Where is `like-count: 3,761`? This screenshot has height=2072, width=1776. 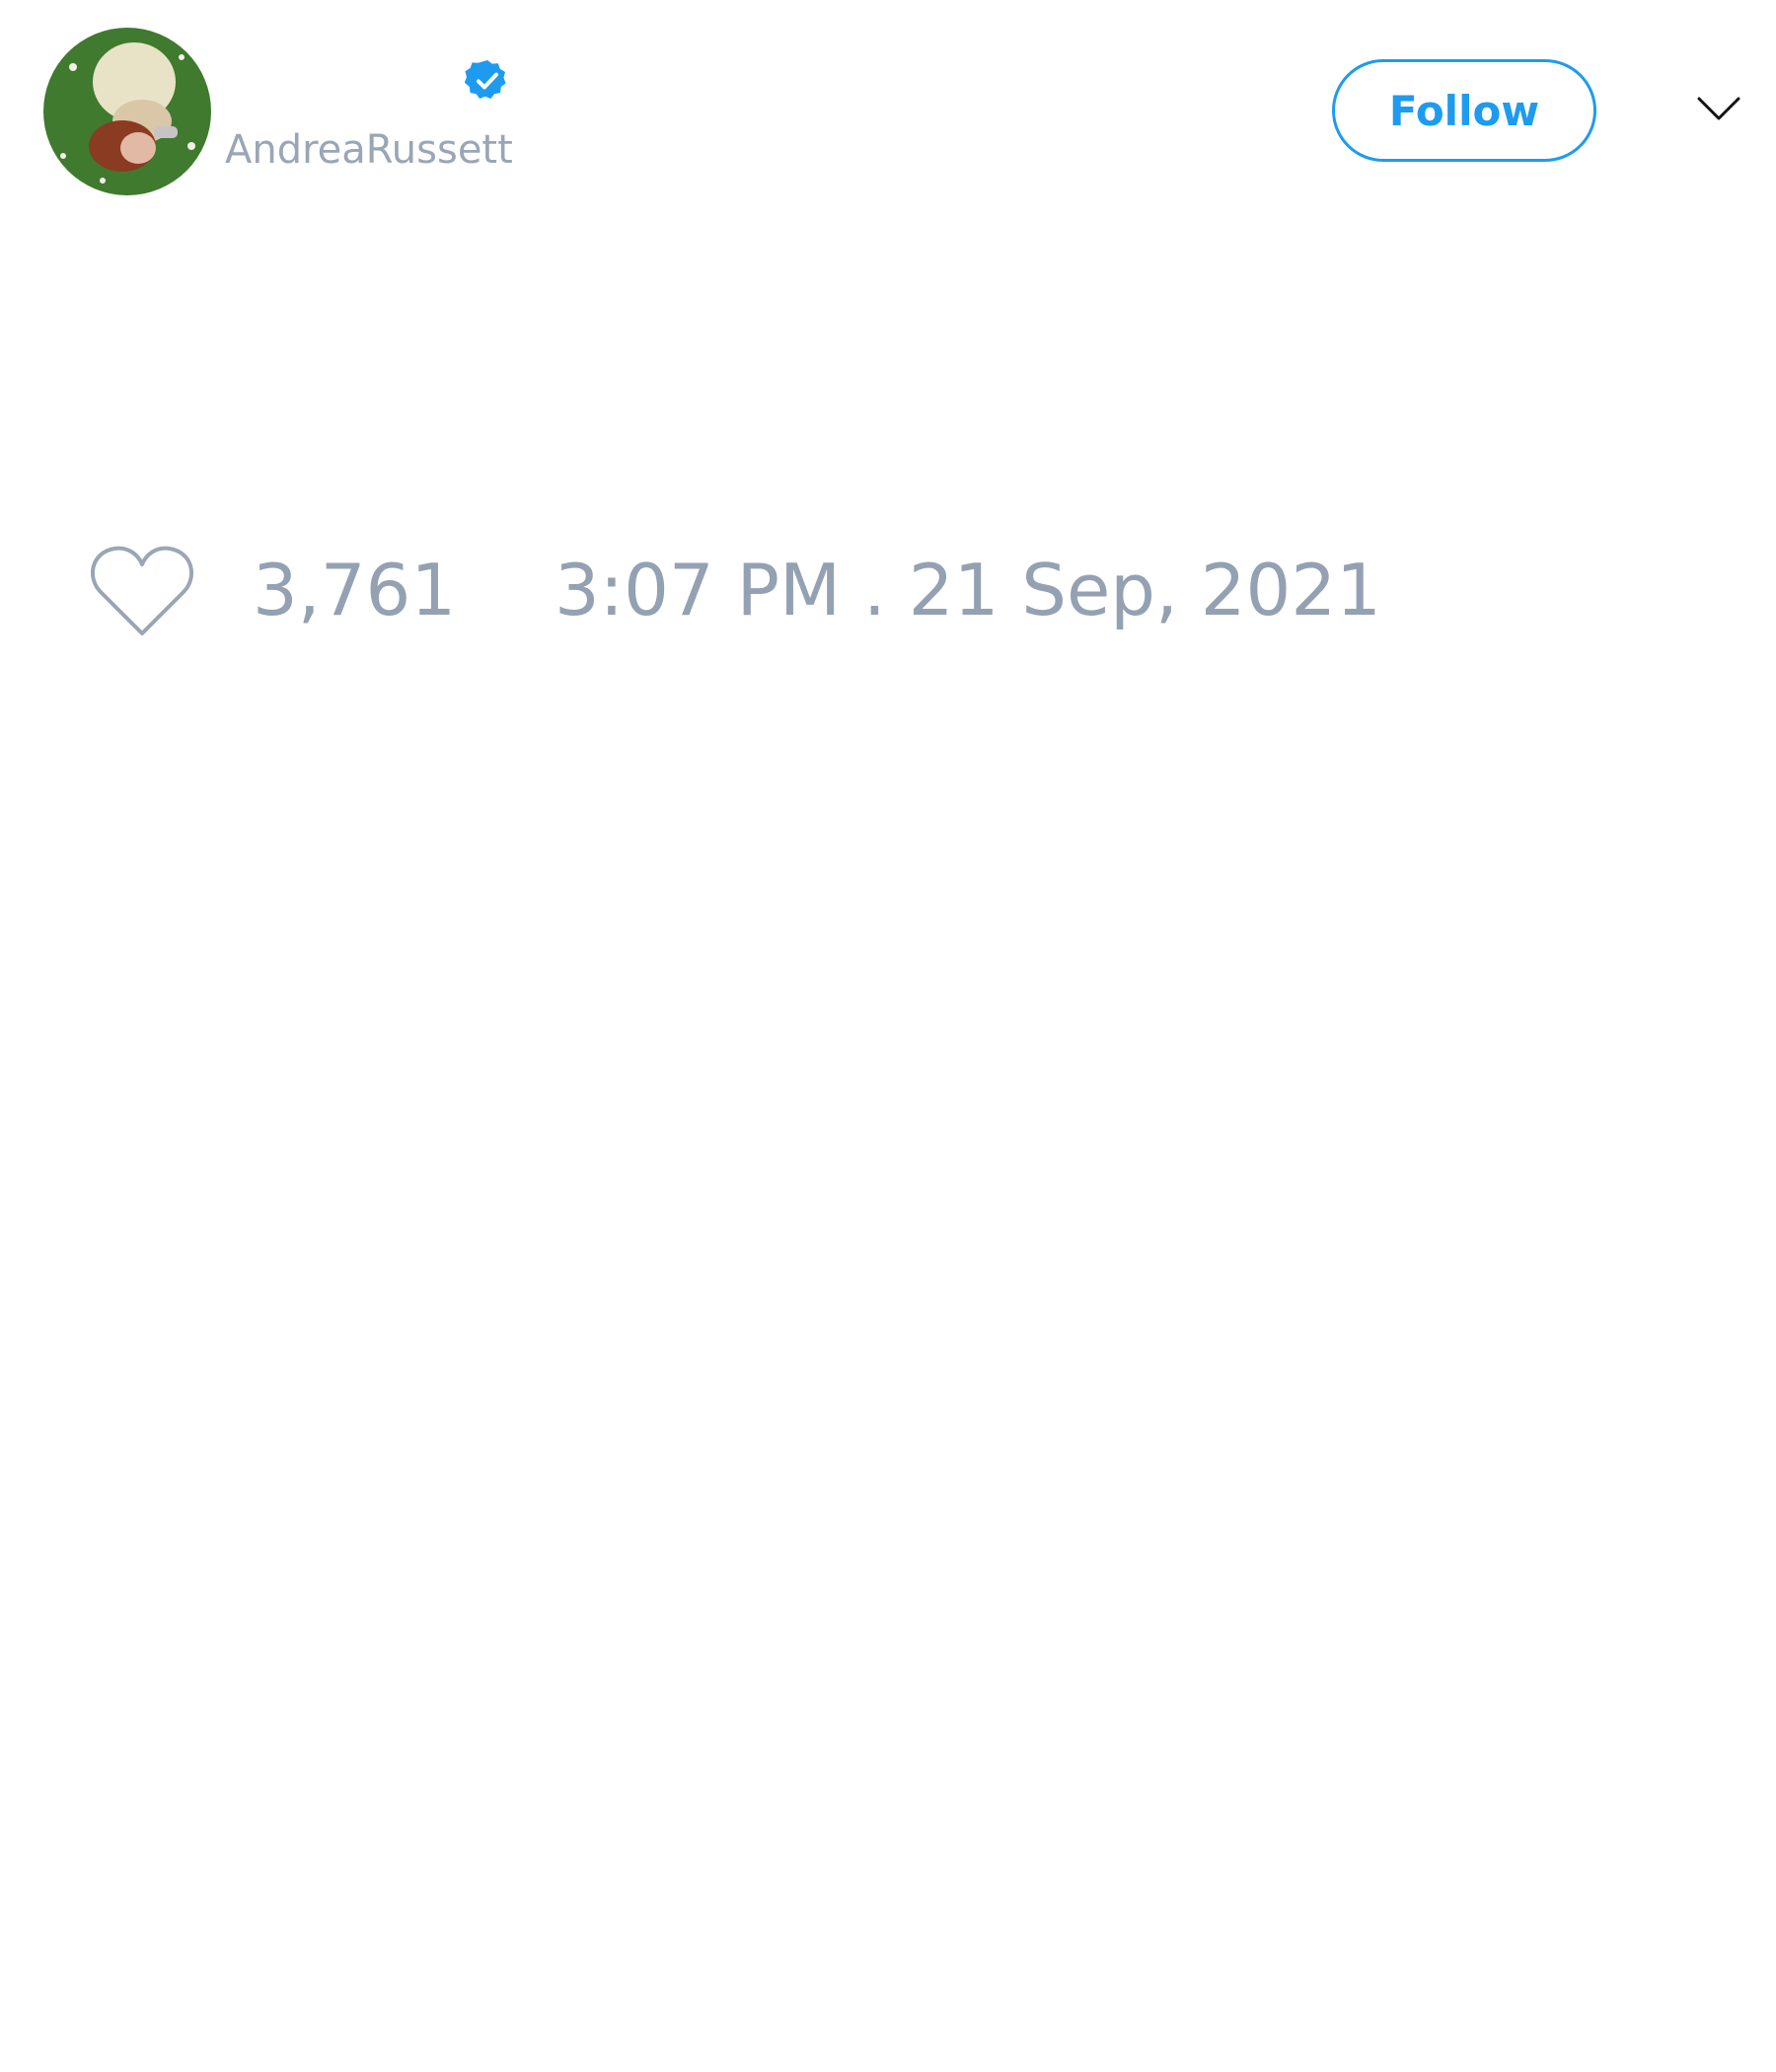
like-count: 3,761 is located at coordinates (355, 590).